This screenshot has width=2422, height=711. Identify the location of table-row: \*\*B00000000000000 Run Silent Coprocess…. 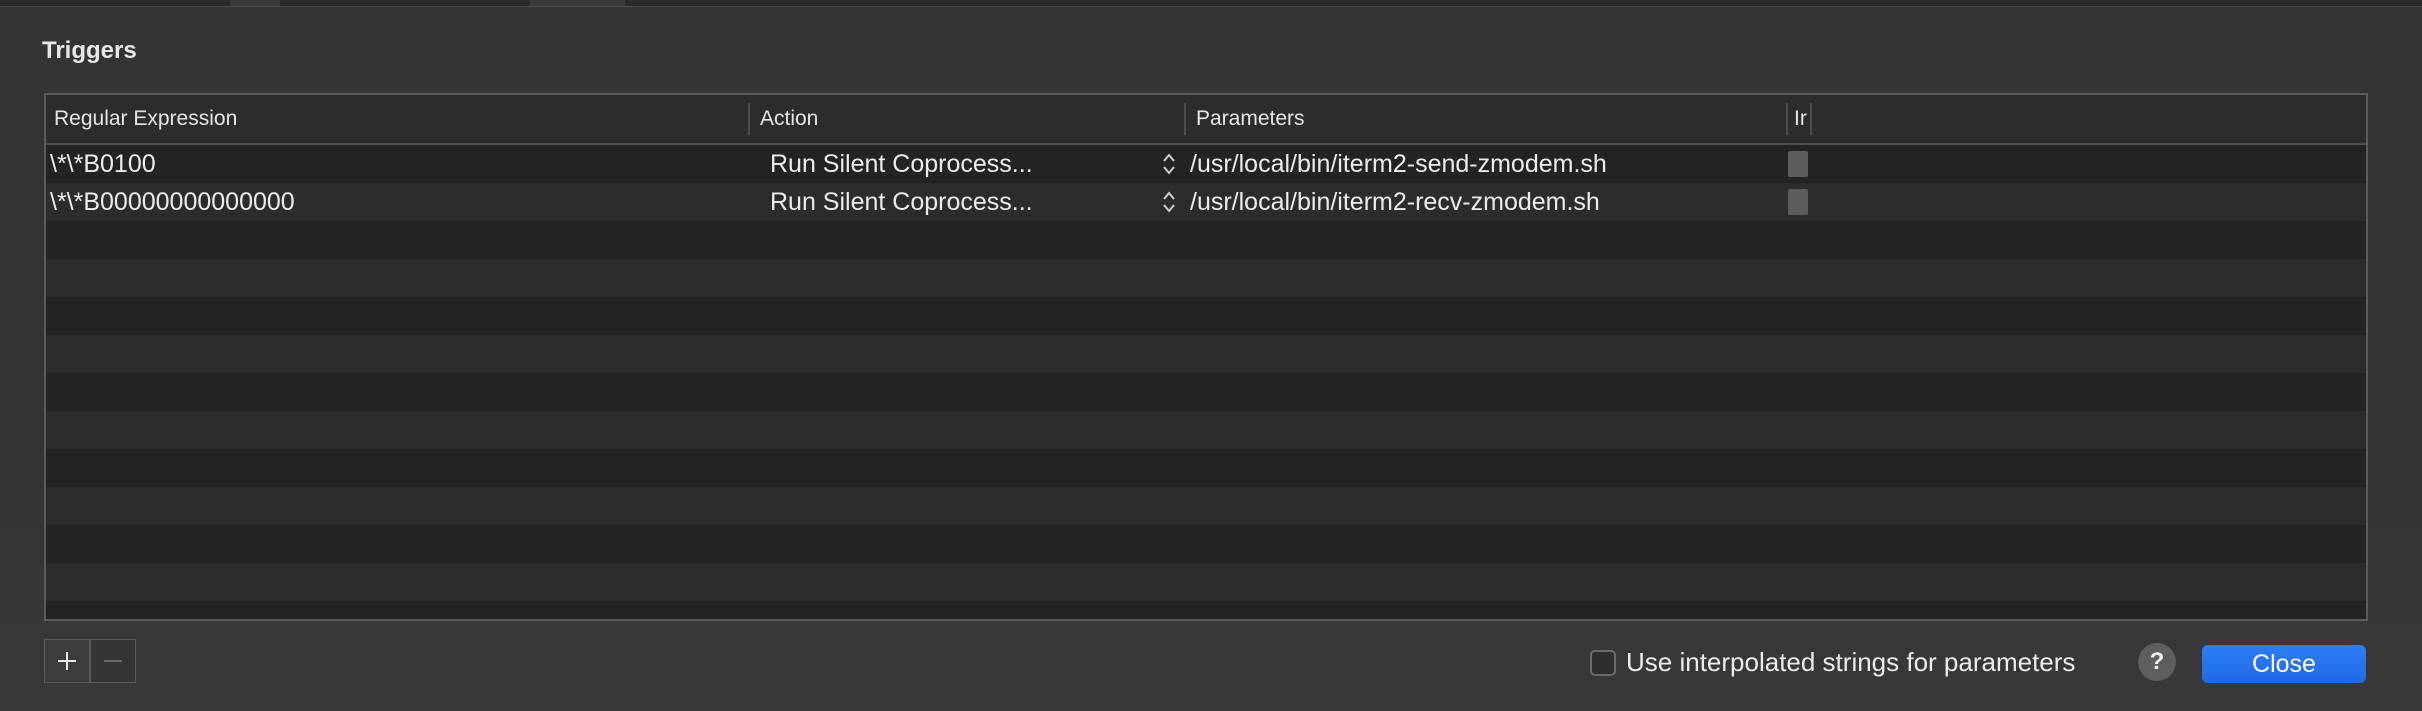
(1206, 202).